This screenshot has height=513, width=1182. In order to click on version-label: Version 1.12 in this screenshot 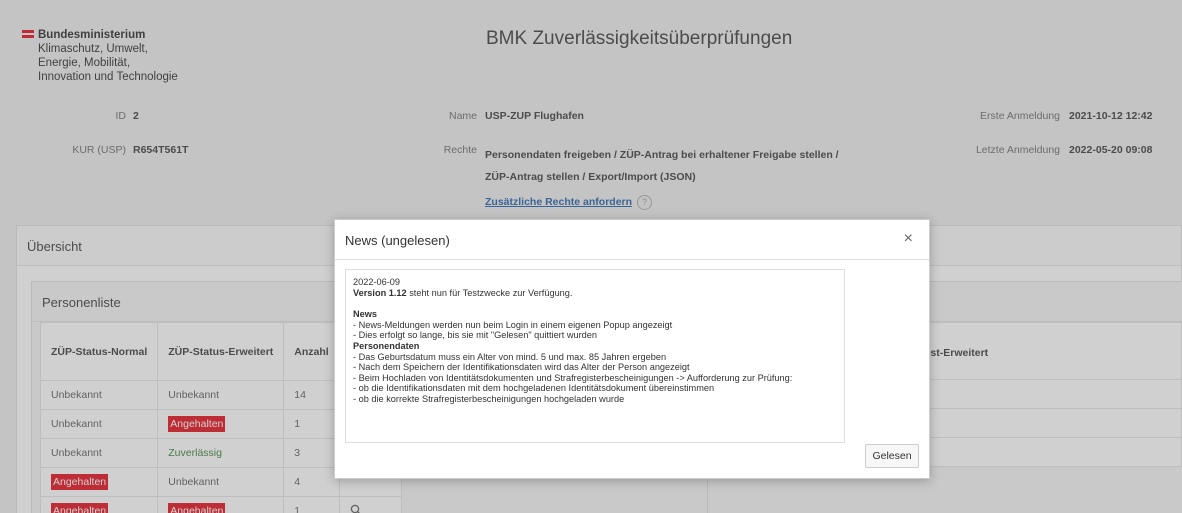, I will do `click(380, 292)`.